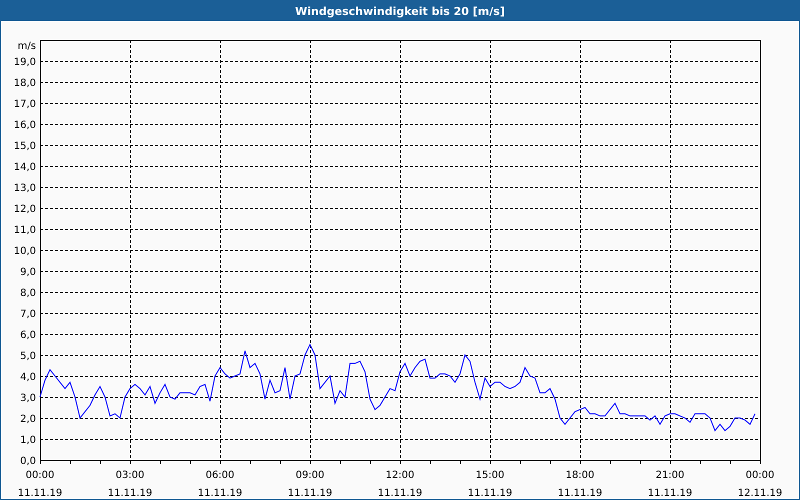  What do you see at coordinates (670, 484) in the screenshot?
I see `x-tick-label: 21:00 11.11.19` at bounding box center [670, 484].